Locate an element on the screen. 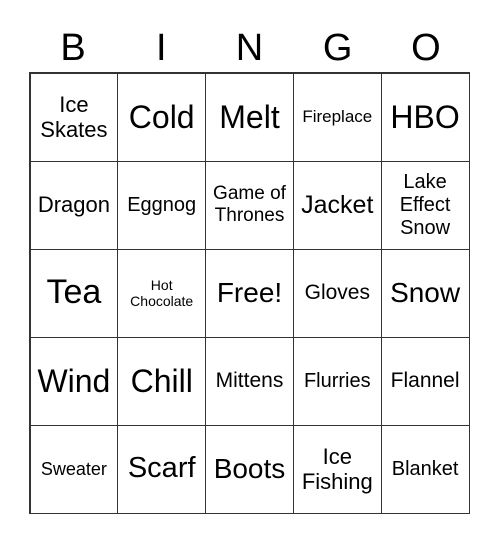 This screenshot has height=544, width=500. bingo-cell: Tea is located at coordinates (74, 293).